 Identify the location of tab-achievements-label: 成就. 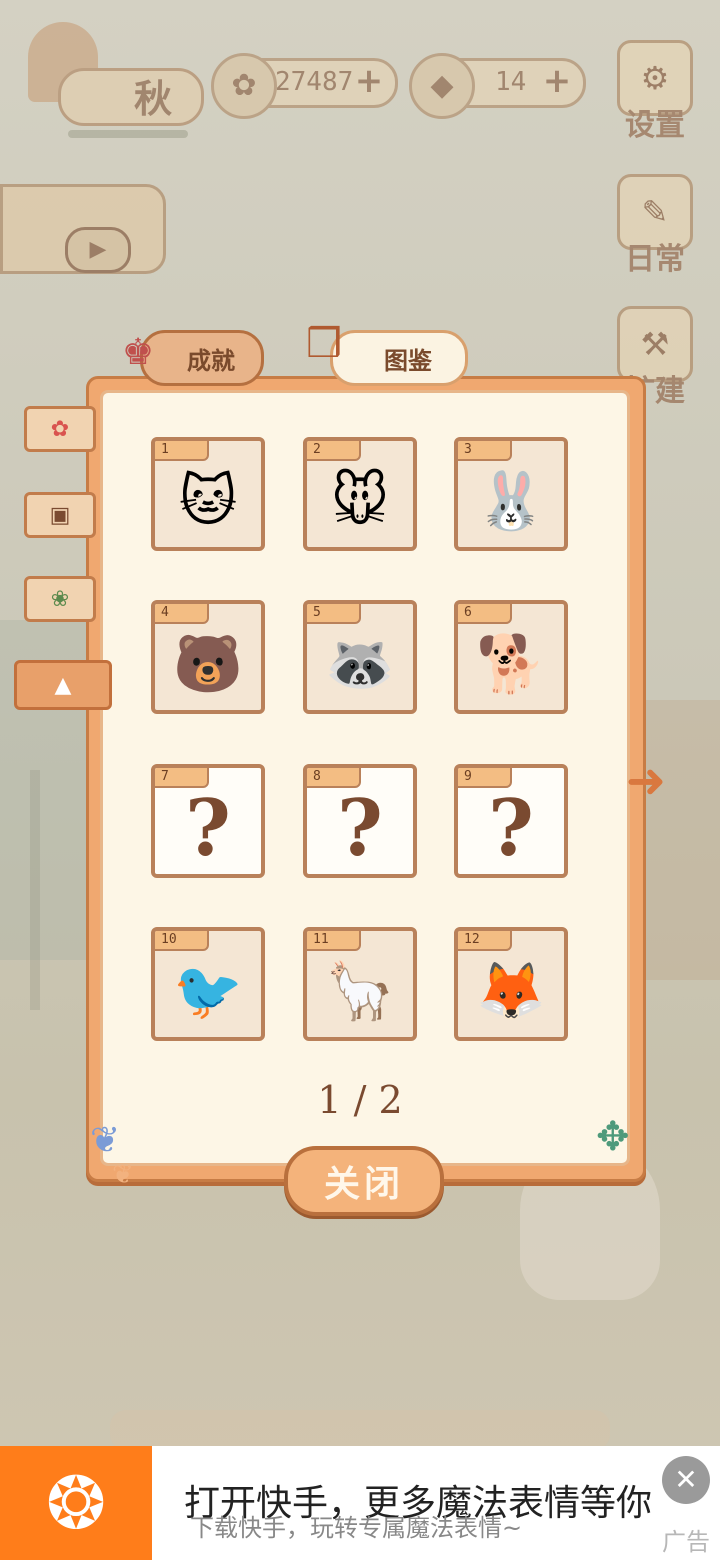
(211, 360).